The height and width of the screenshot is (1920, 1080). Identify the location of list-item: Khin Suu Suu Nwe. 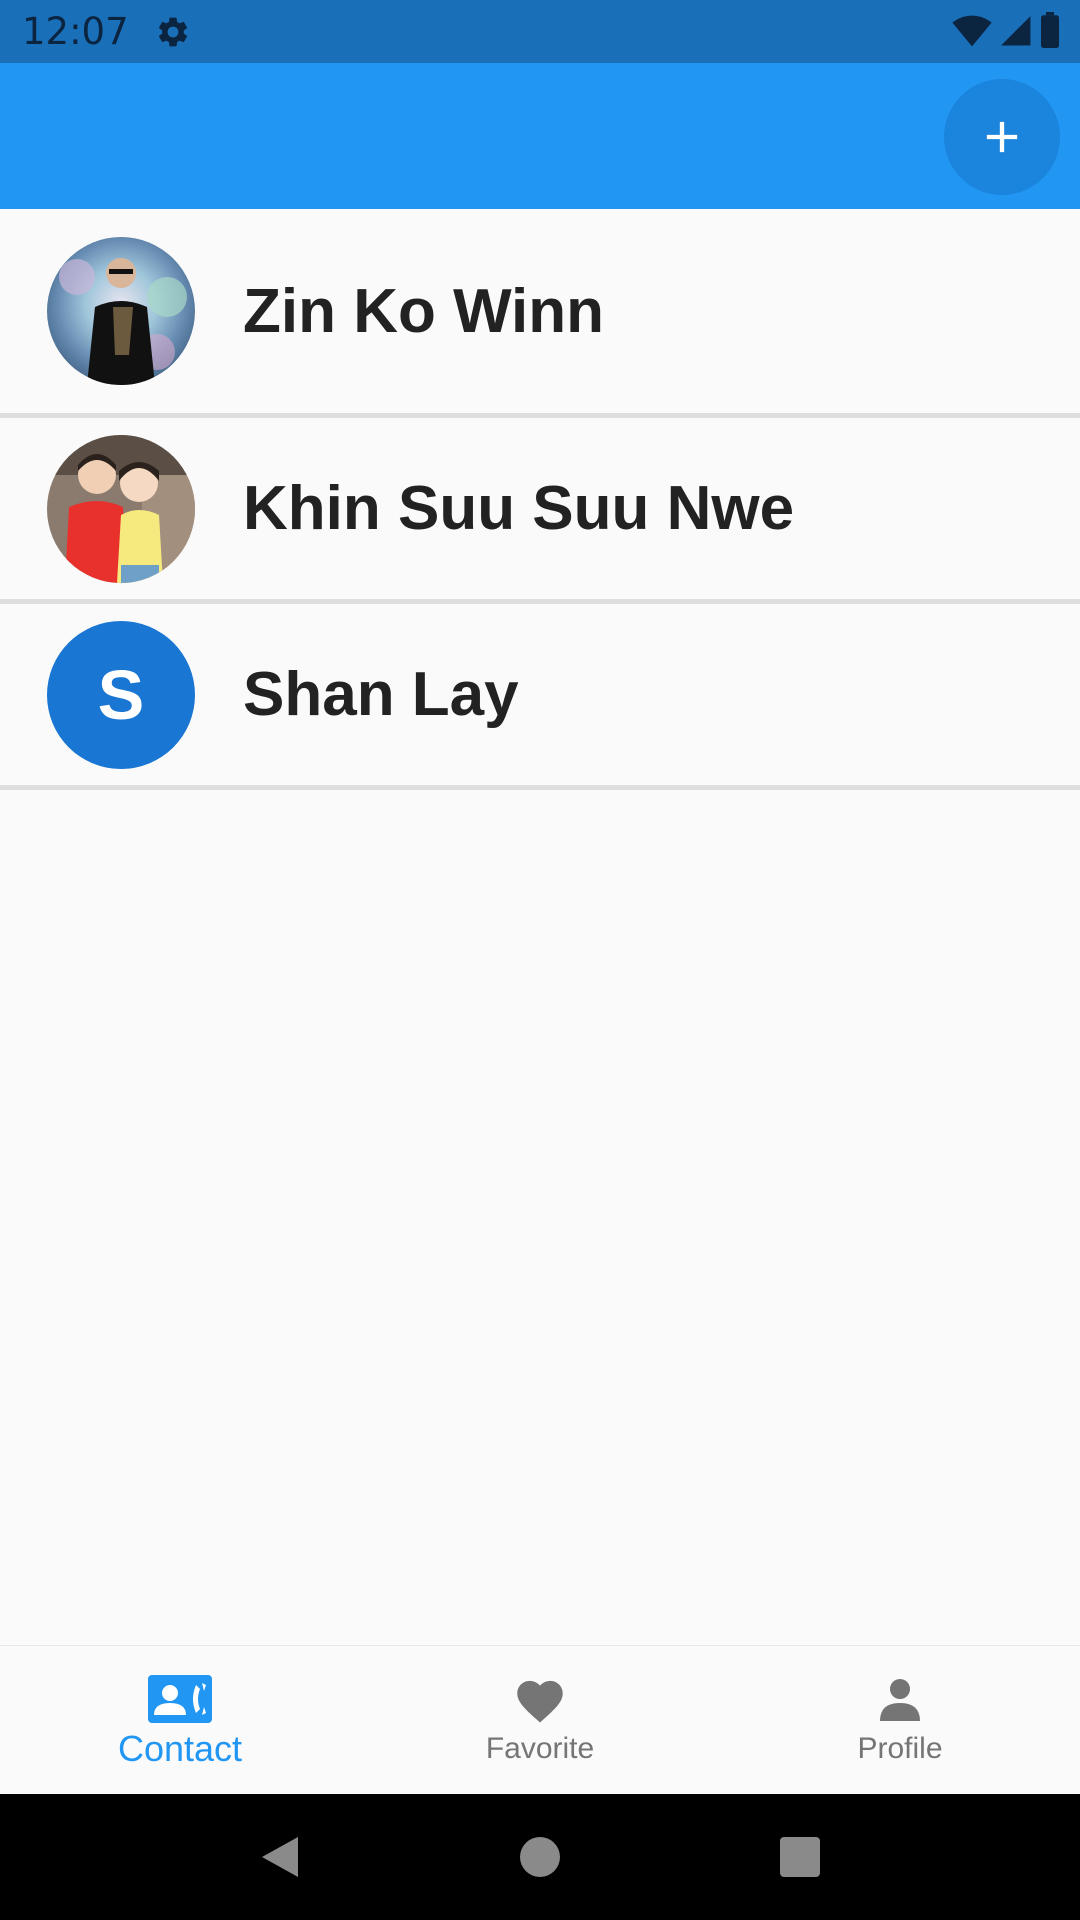
(540, 511).